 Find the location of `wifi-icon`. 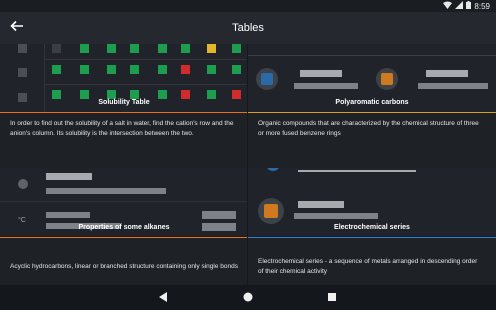

wifi-icon is located at coordinates (448, 6).